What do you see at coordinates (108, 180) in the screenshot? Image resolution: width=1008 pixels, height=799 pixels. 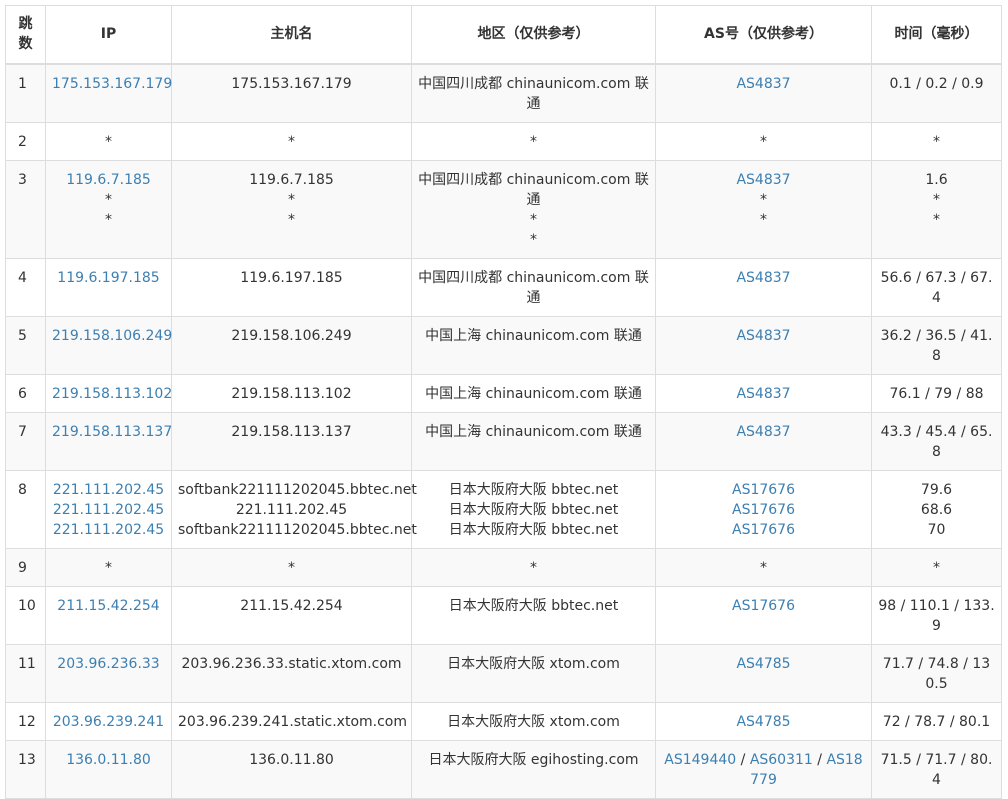 I see `ip-link: 119.6.7.185` at bounding box center [108, 180].